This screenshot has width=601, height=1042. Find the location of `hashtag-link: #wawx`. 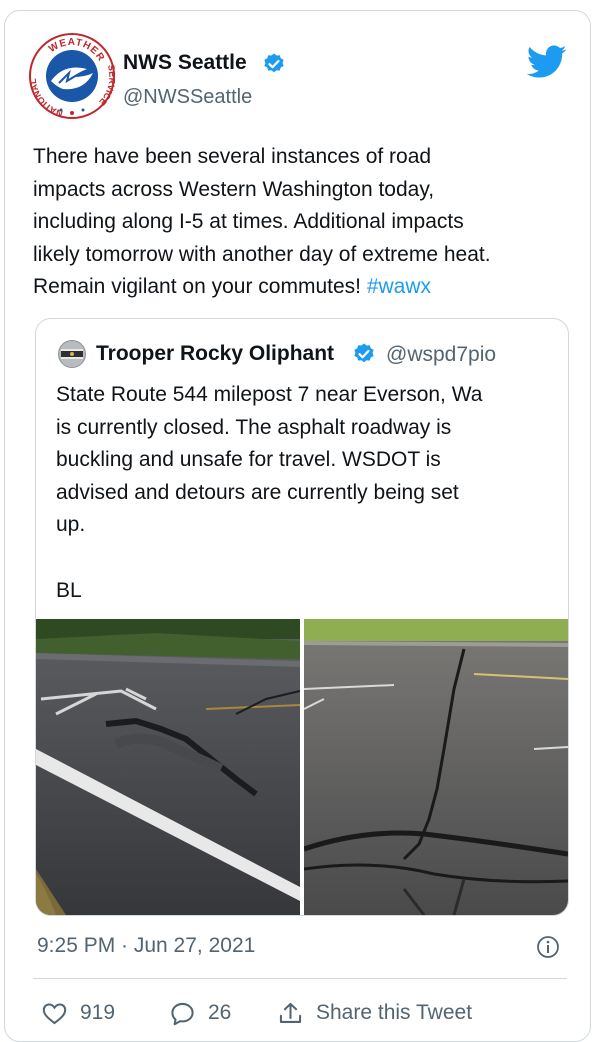

hashtag-link: #wawx is located at coordinates (399, 286).